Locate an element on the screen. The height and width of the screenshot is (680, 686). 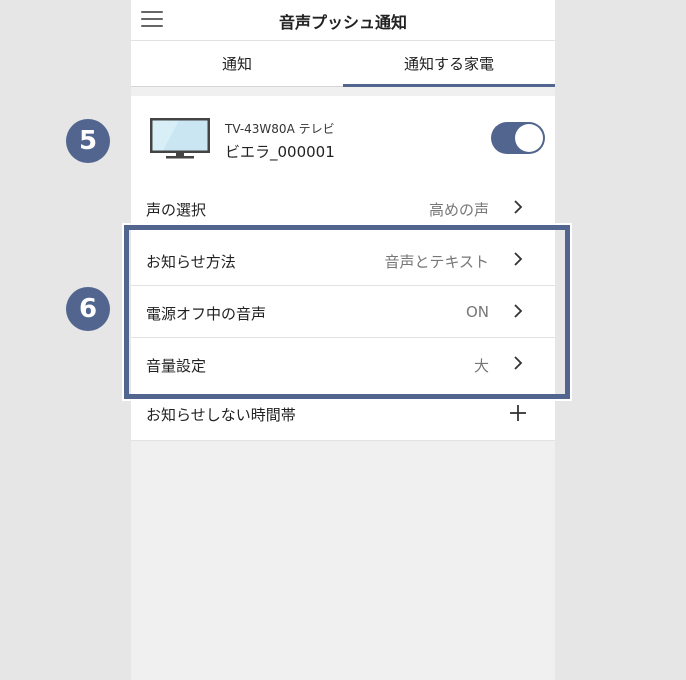
device-card: TV-43W80A テレビ ビエラ_000001 is located at coordinates (343, 139).